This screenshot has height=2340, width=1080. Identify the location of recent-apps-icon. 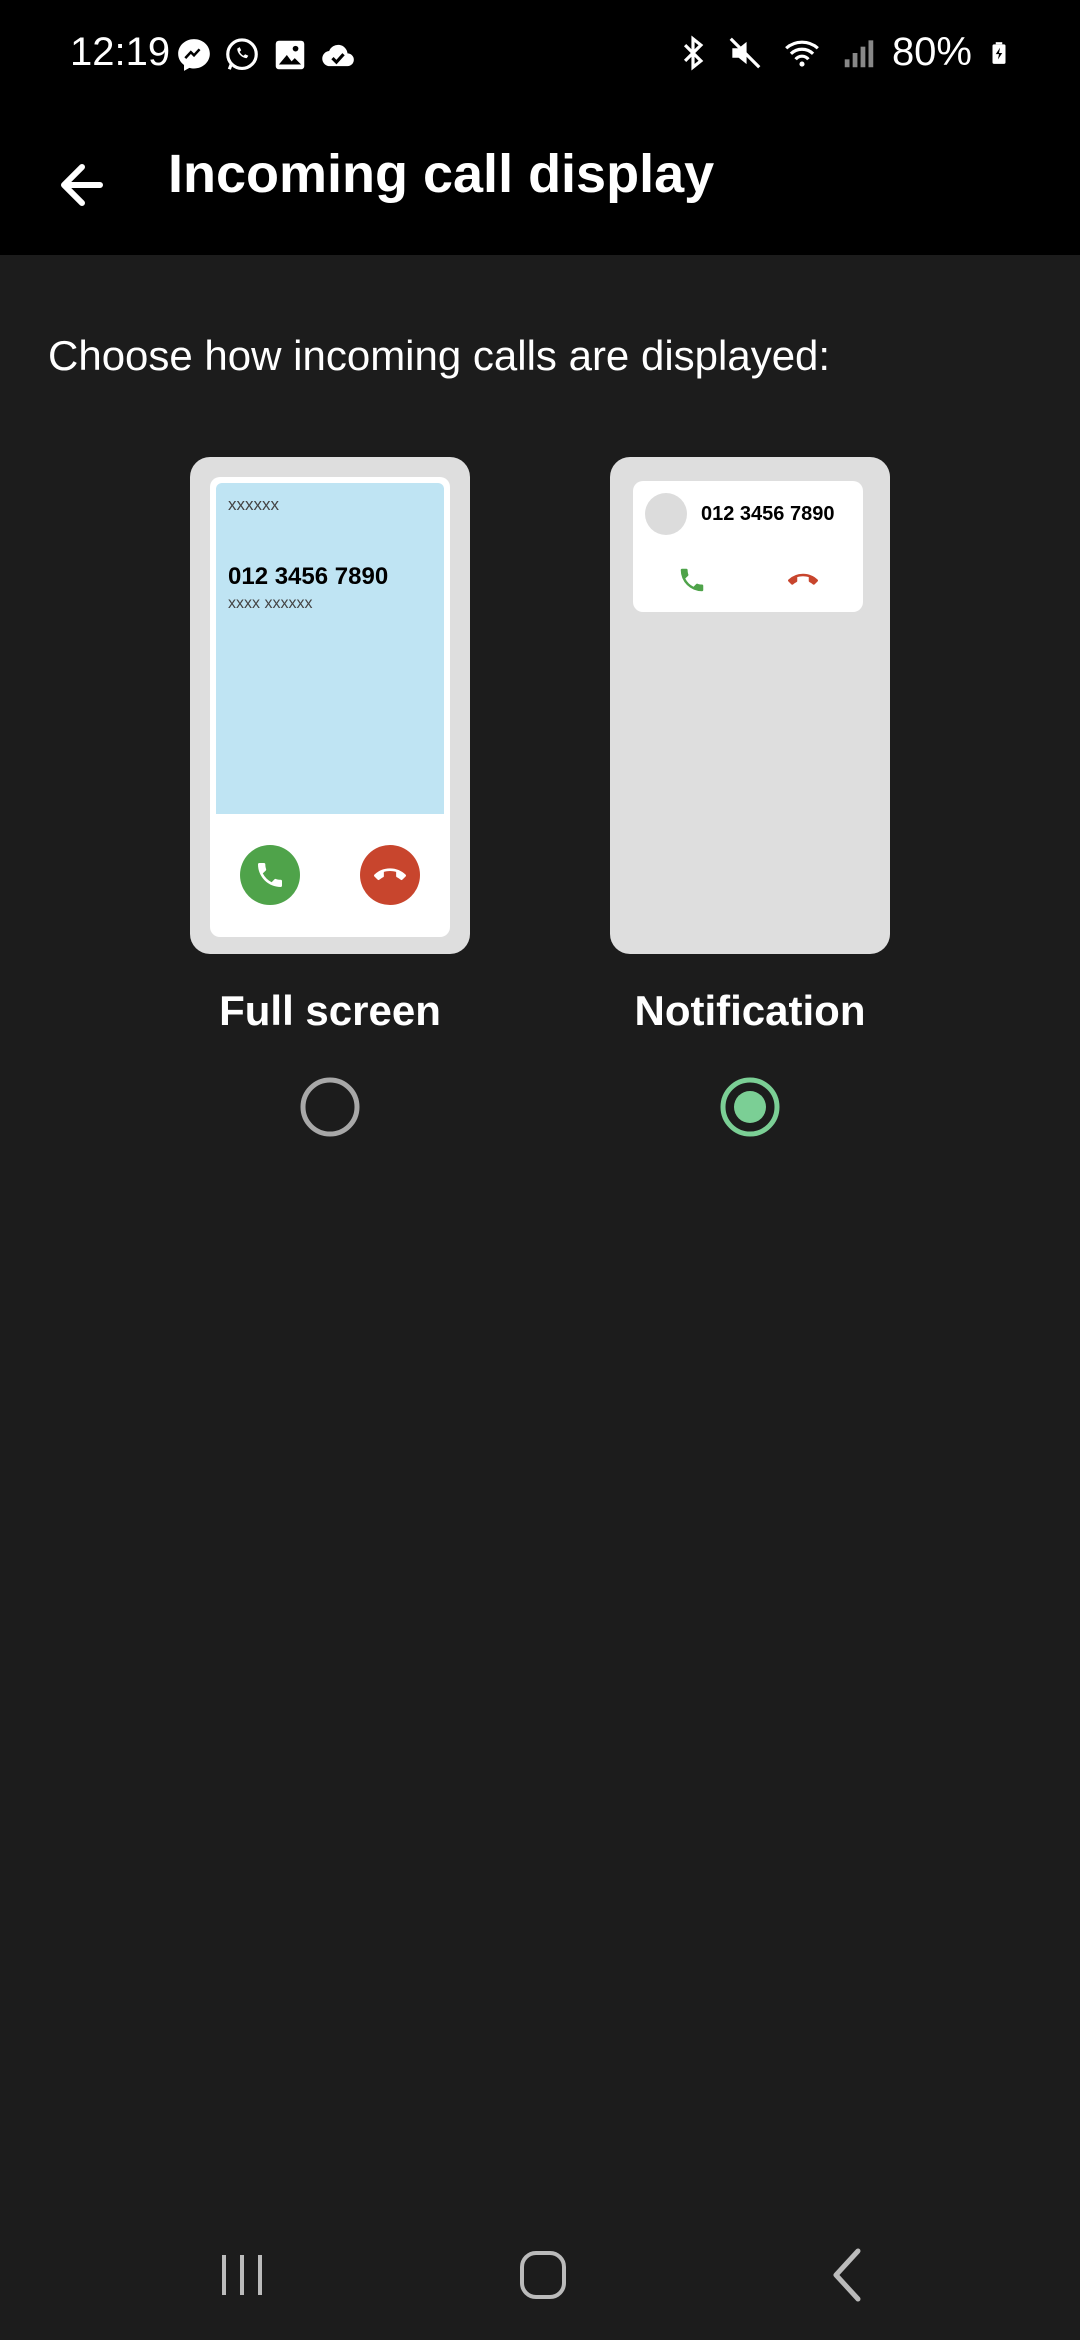
(242, 2275).